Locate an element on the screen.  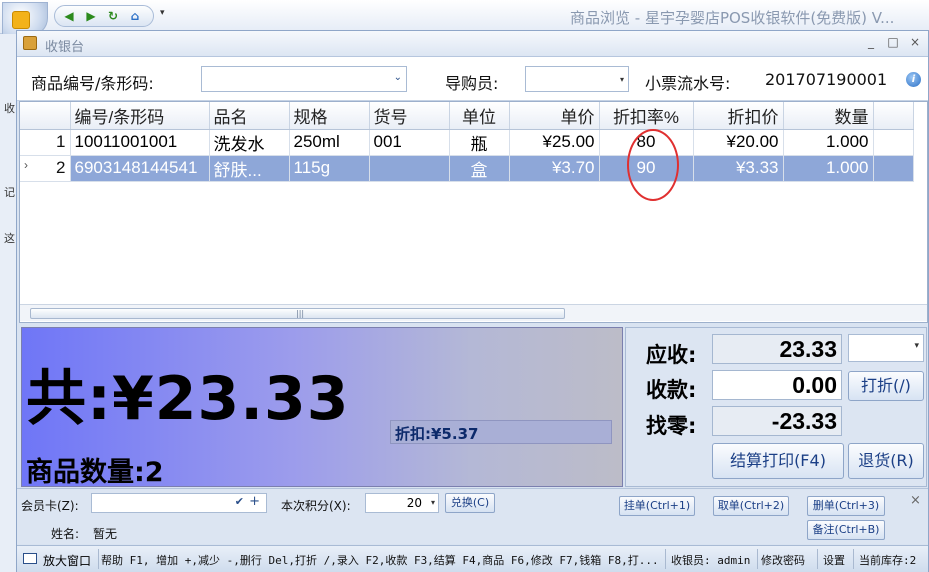
member-card-input: ✔ + is located at coordinates (179, 503).